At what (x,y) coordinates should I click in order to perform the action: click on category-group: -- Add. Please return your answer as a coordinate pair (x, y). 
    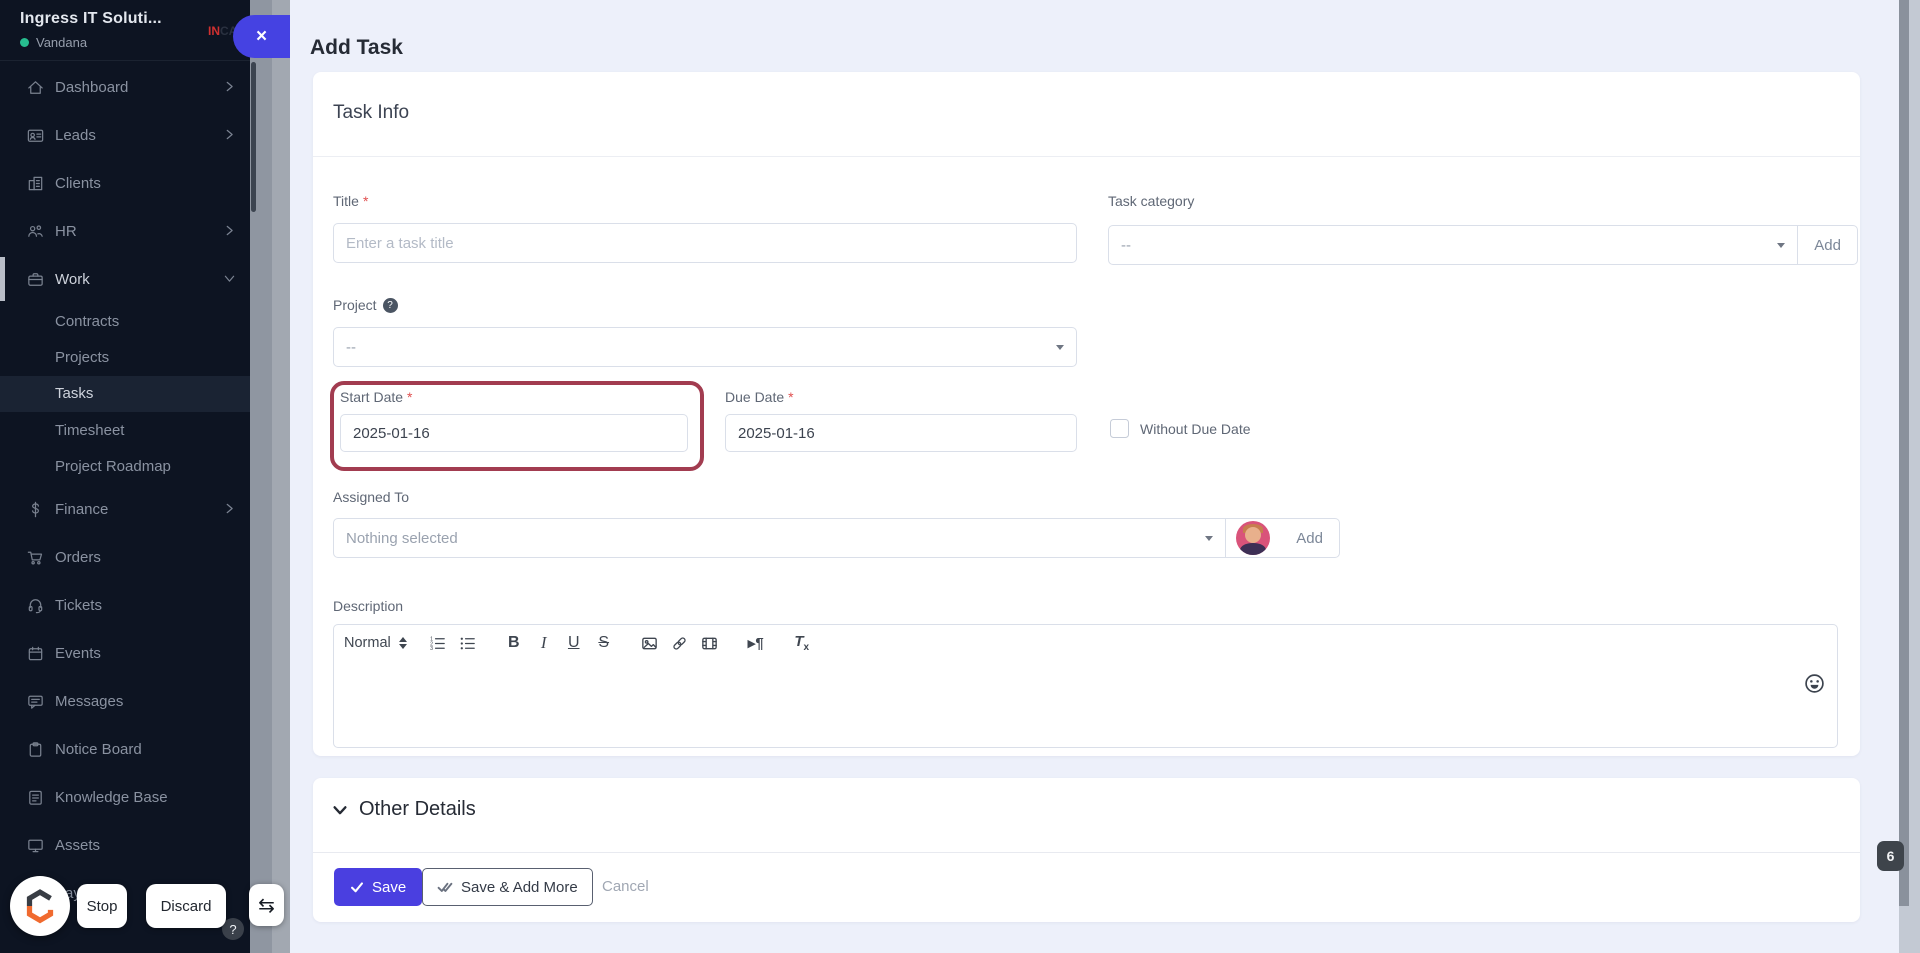
    Looking at the image, I should click on (1483, 245).